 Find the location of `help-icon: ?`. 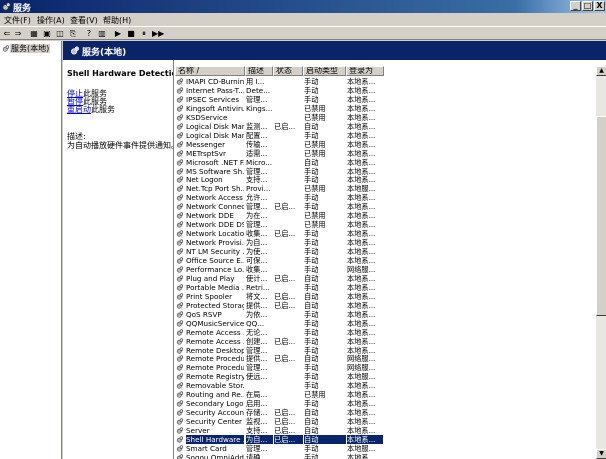

help-icon: ? is located at coordinates (89, 33).